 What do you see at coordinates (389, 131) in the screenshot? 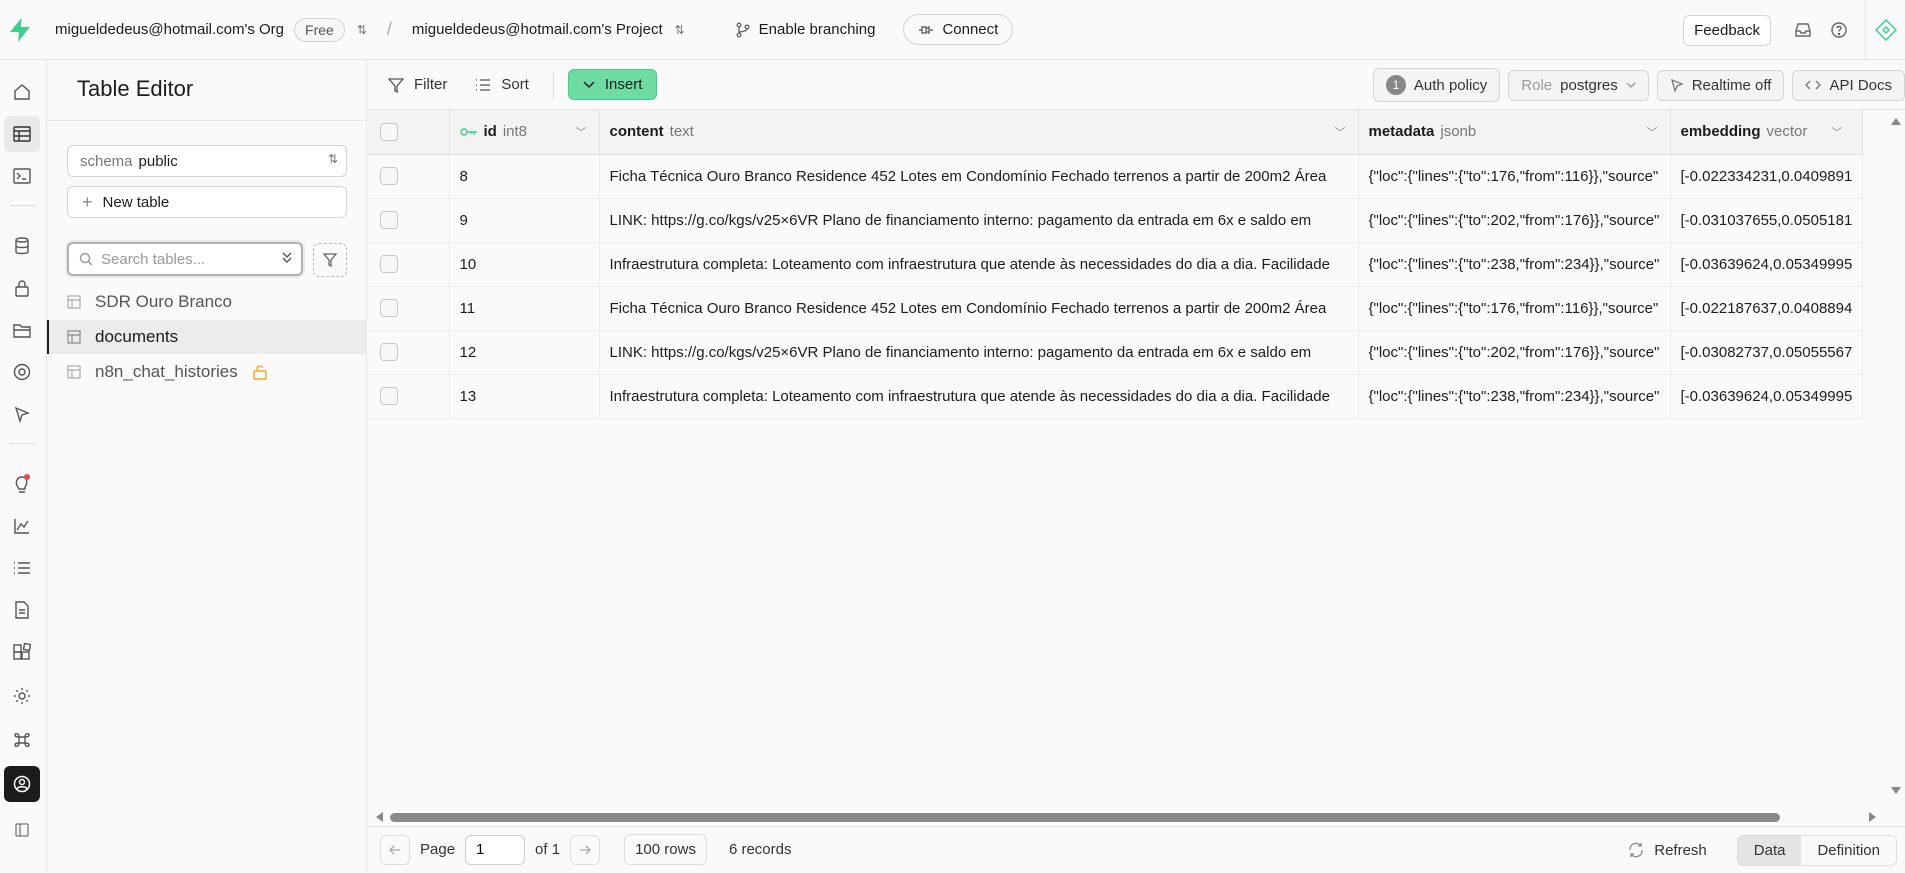
I see `select-all-checkbox` at bounding box center [389, 131].